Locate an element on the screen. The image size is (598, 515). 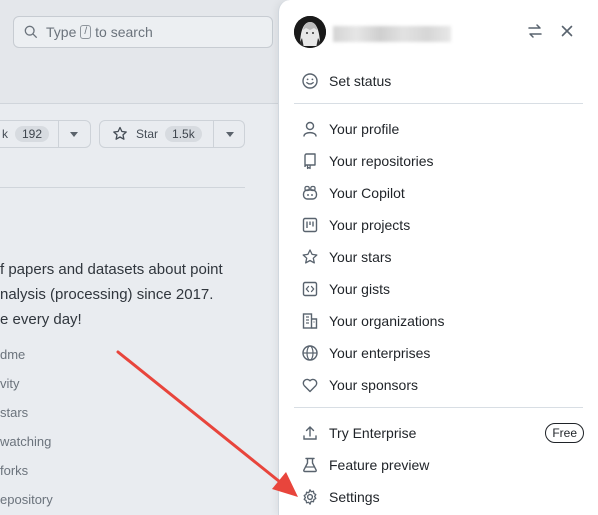
avatar-image is located at coordinates (310, 32).